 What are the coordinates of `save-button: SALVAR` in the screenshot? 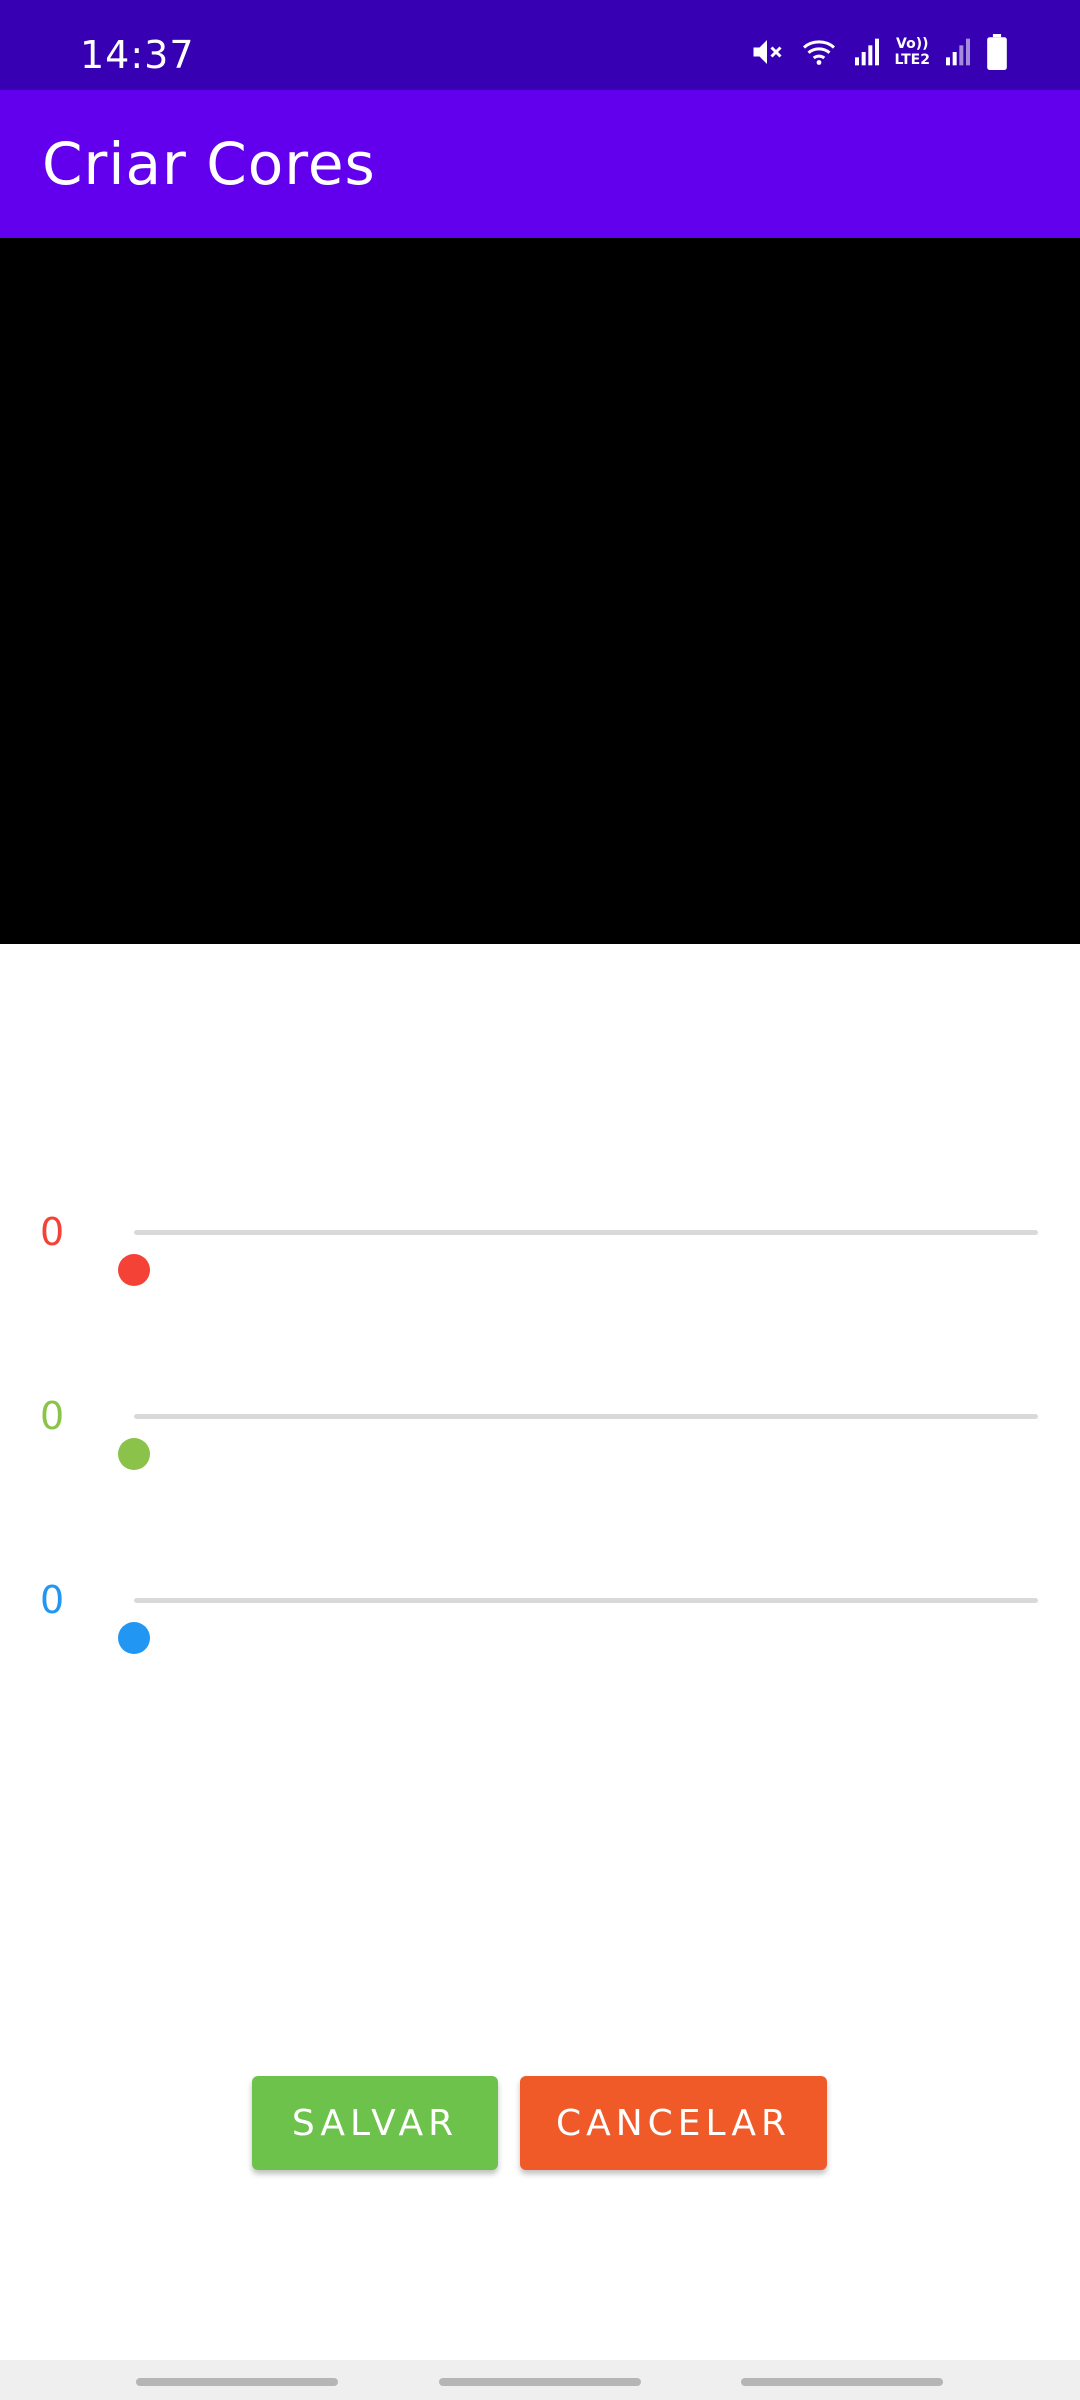 It's located at (375, 2123).